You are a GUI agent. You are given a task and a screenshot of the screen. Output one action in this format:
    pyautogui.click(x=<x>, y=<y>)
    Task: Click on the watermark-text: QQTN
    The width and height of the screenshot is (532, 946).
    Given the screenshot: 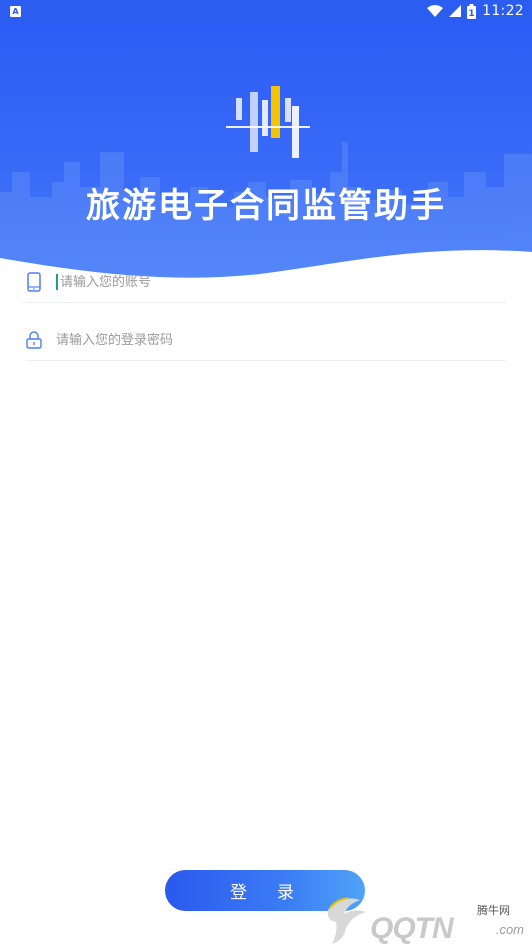 What is the action you would take?
    pyautogui.click(x=412, y=928)
    